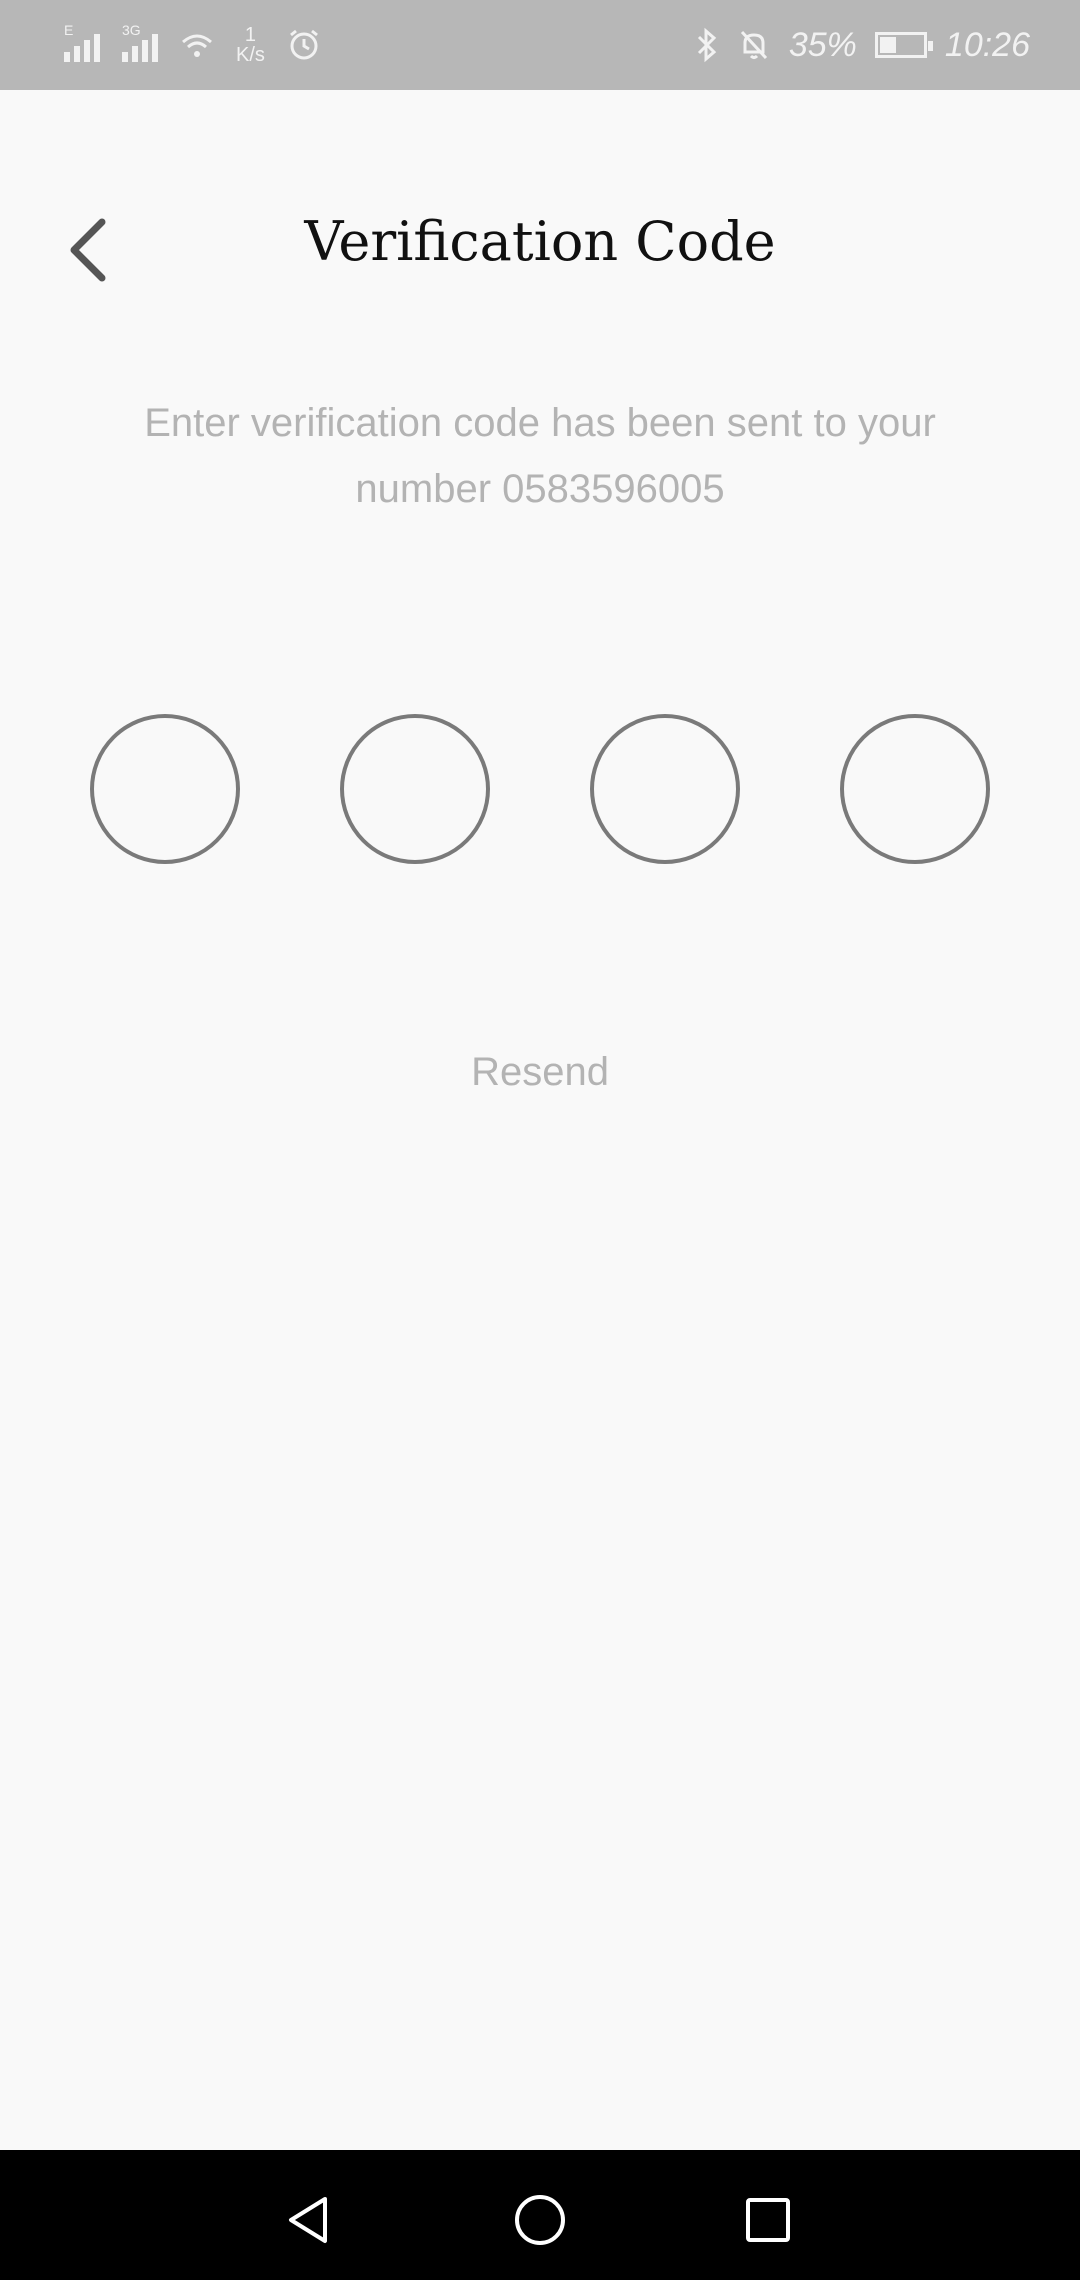 This screenshot has width=1080, height=2280. I want to click on signal-icon: E, so click(82, 42).